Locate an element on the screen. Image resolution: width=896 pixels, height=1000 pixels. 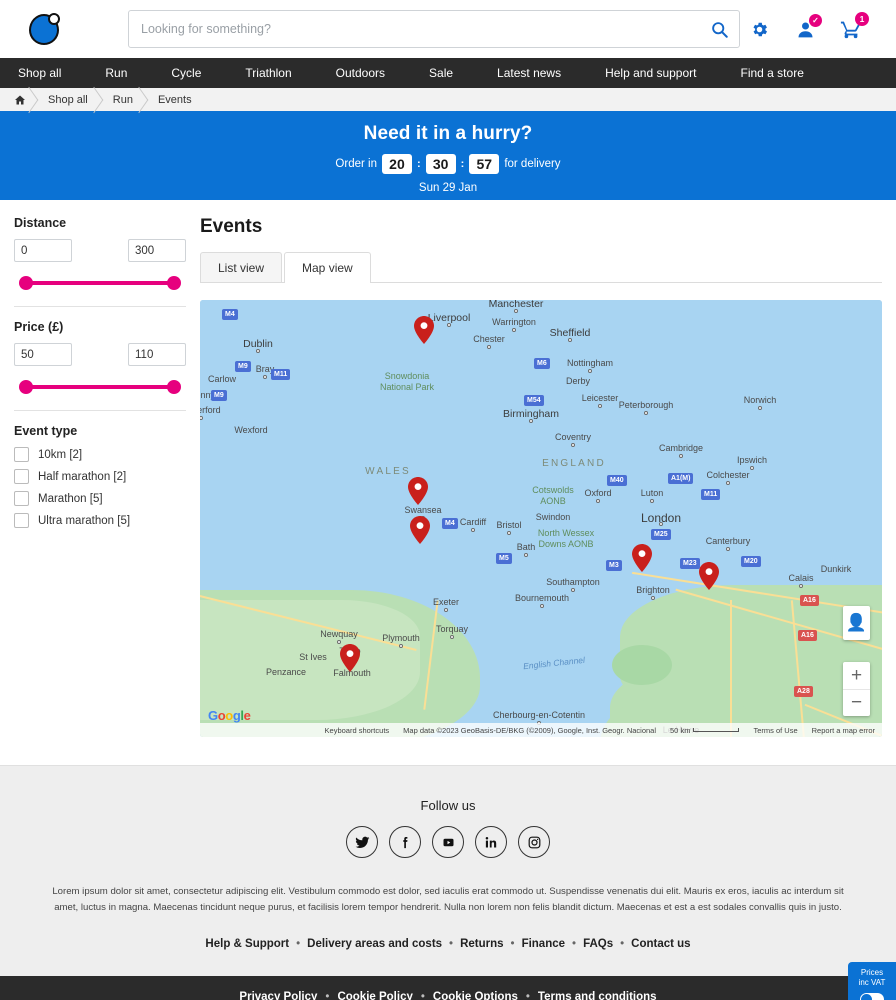
cart-count-badge: 1 is located at coordinates (862, 19).